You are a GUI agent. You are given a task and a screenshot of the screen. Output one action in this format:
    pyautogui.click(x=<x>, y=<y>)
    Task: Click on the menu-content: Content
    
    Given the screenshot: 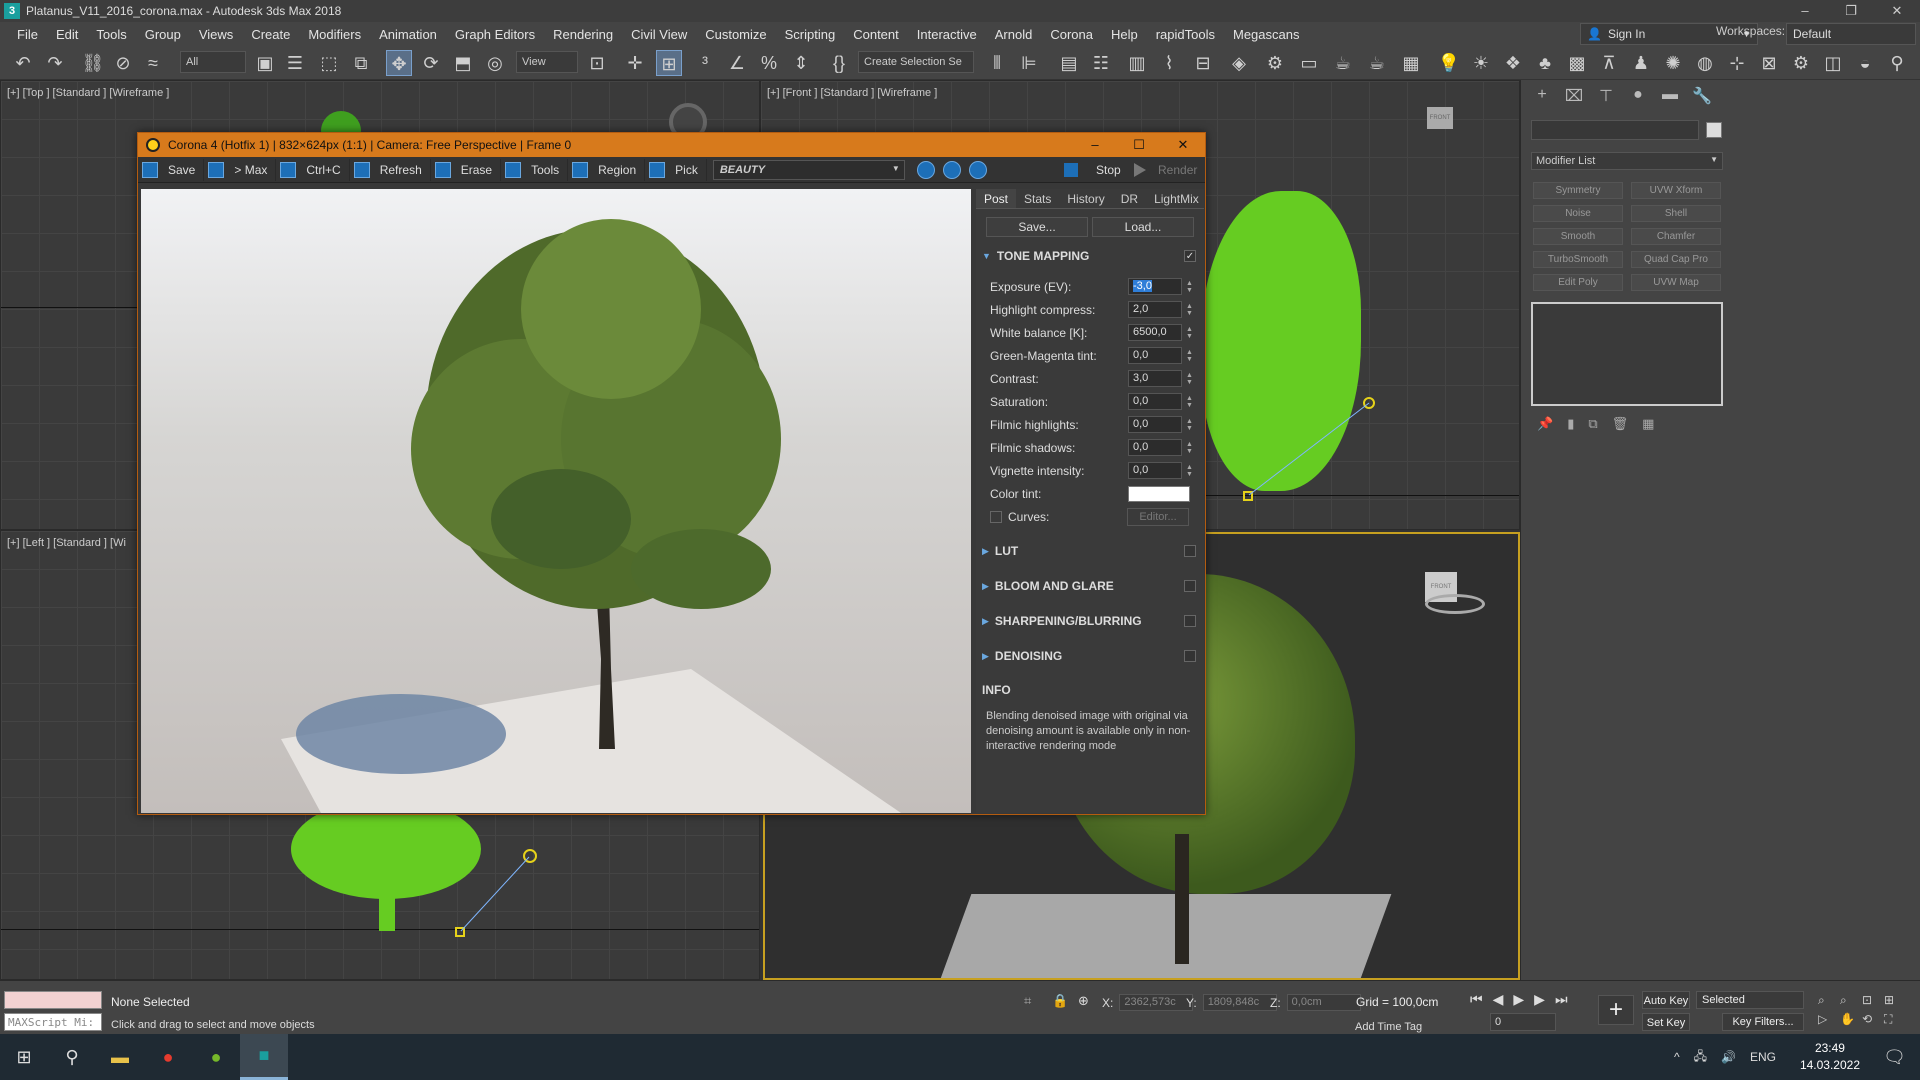 What is the action you would take?
    pyautogui.click(x=876, y=34)
    